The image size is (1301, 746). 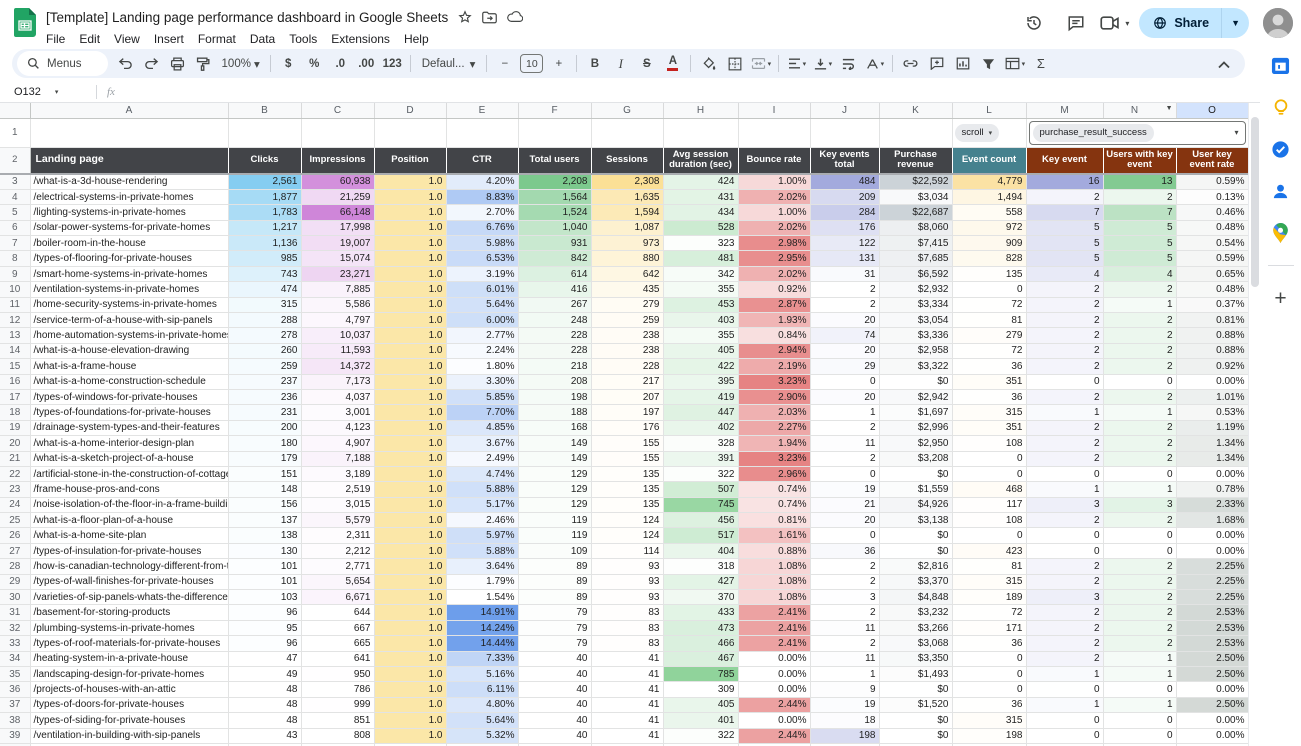 What do you see at coordinates (701, 628) in the screenshot?
I see `cell: 473` at bounding box center [701, 628].